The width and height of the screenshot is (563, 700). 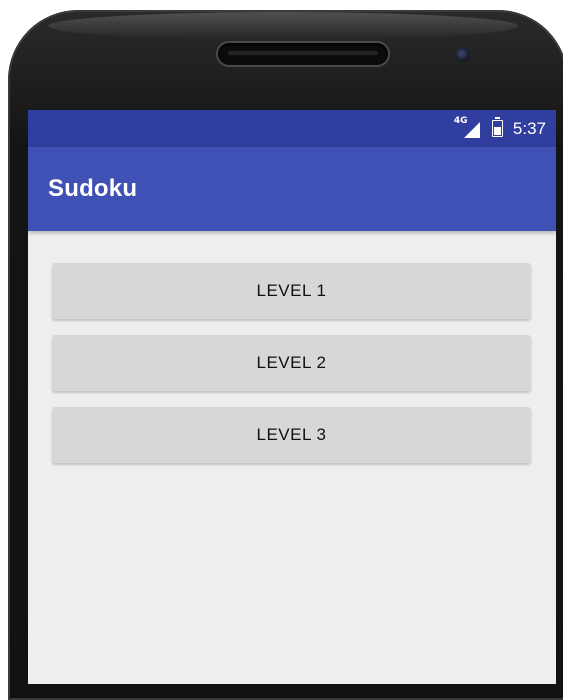 What do you see at coordinates (529, 128) in the screenshot?
I see `status-time: 5:37` at bounding box center [529, 128].